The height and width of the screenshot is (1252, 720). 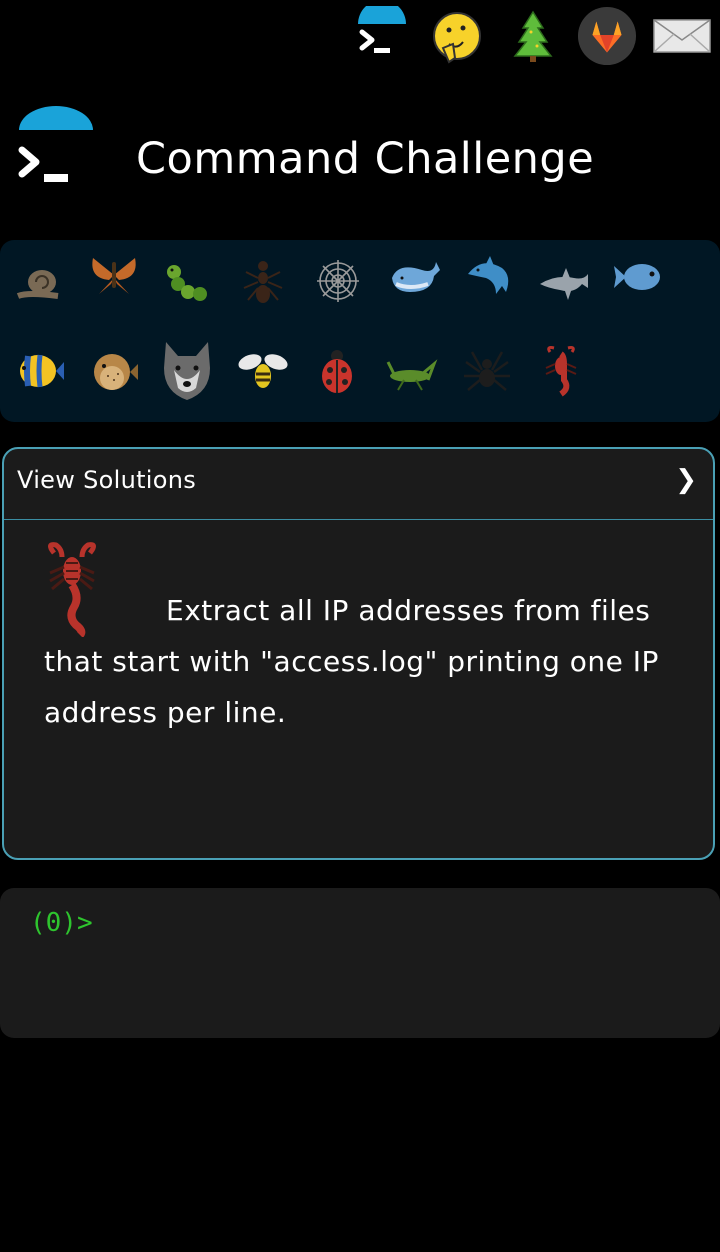 I want to click on terminal-icon, so click(x=382, y=36).